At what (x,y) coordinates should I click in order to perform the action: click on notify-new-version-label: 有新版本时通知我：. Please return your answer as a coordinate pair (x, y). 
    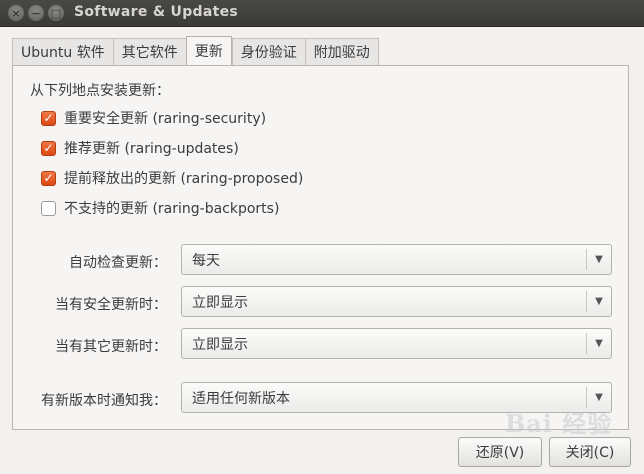
    Looking at the image, I should click on (104, 401).